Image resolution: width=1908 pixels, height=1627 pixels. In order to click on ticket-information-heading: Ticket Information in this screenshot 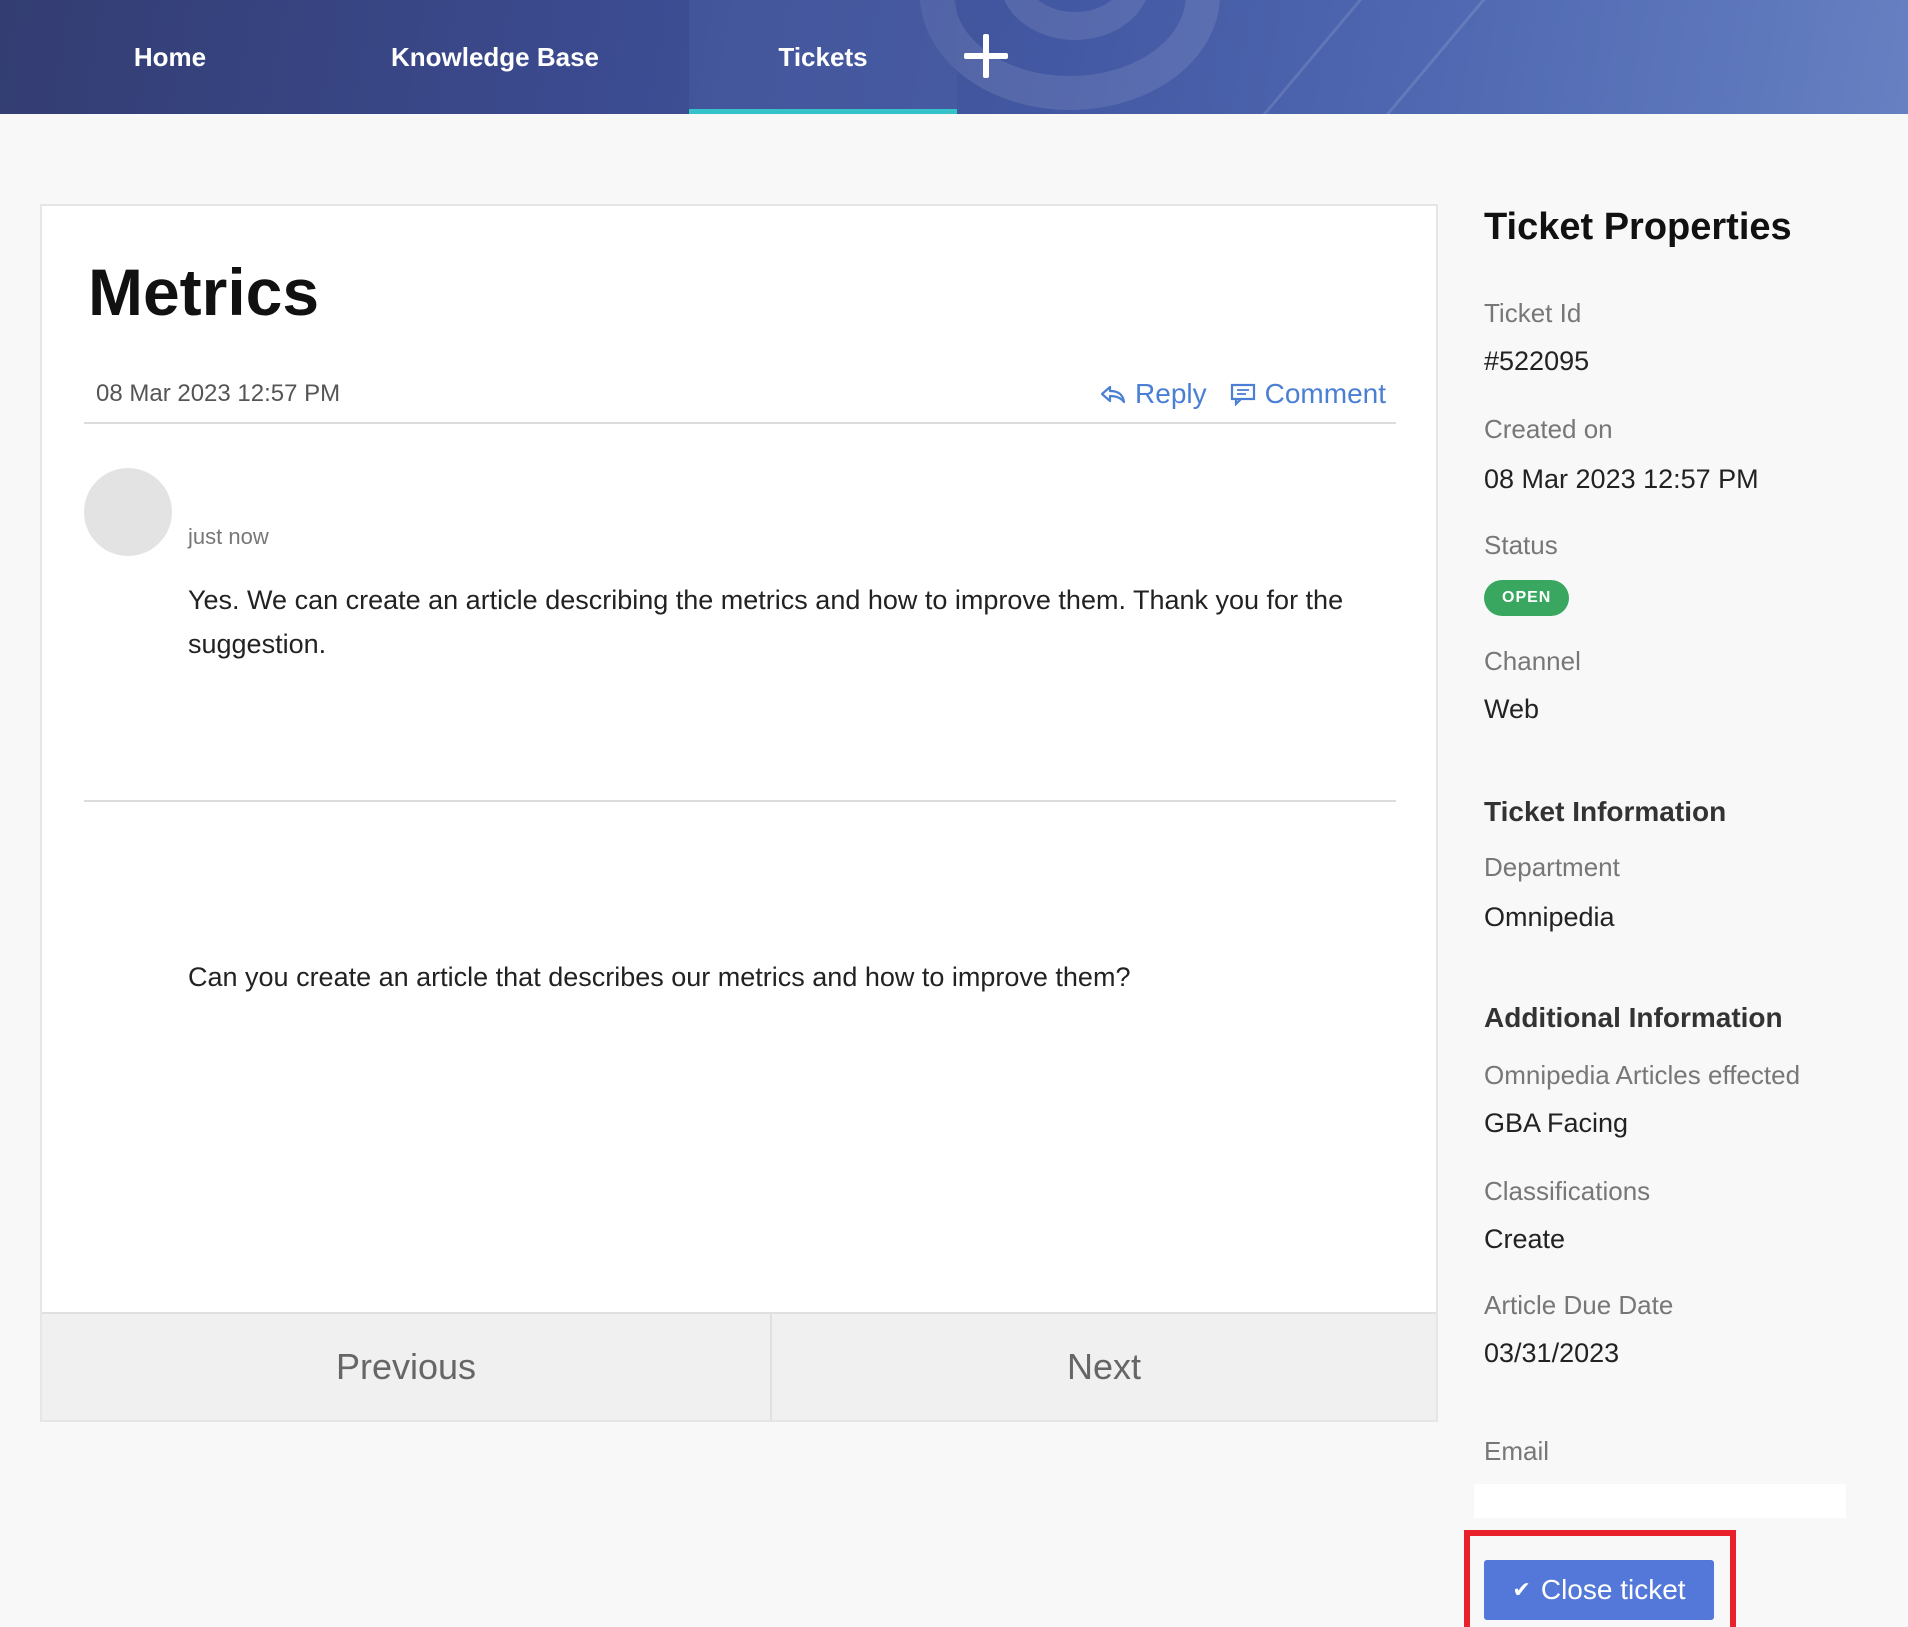, I will do `click(1605, 811)`.